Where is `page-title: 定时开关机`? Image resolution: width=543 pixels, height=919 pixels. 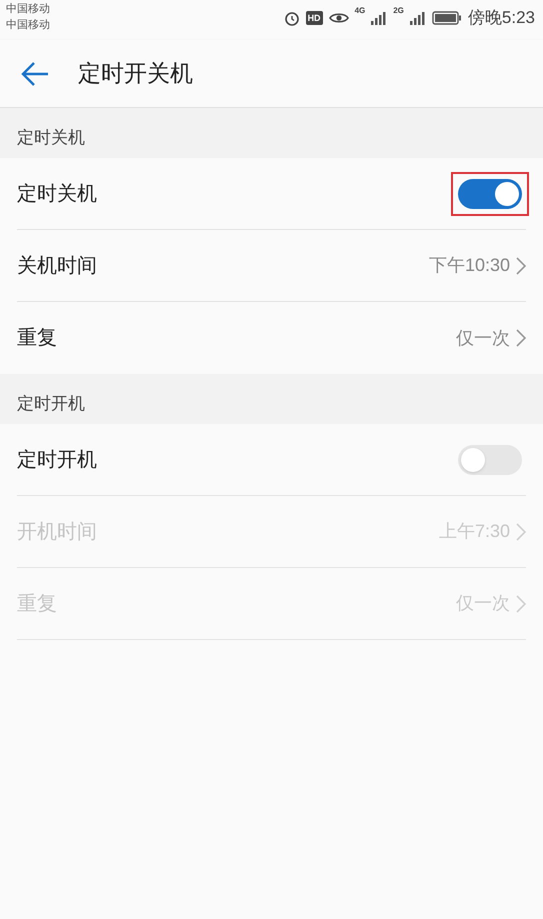
page-title: 定时开关机 is located at coordinates (135, 73).